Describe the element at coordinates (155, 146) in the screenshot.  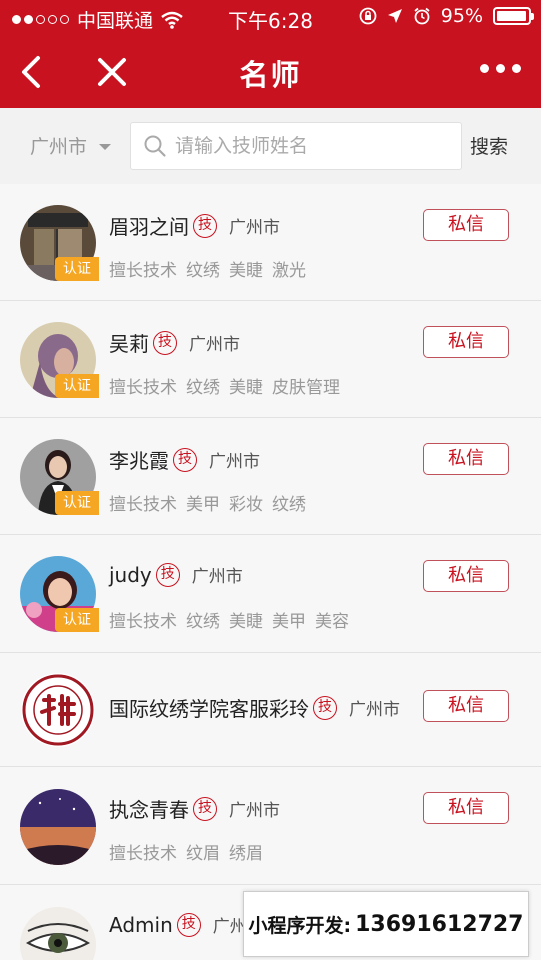
I see `search-icon` at that location.